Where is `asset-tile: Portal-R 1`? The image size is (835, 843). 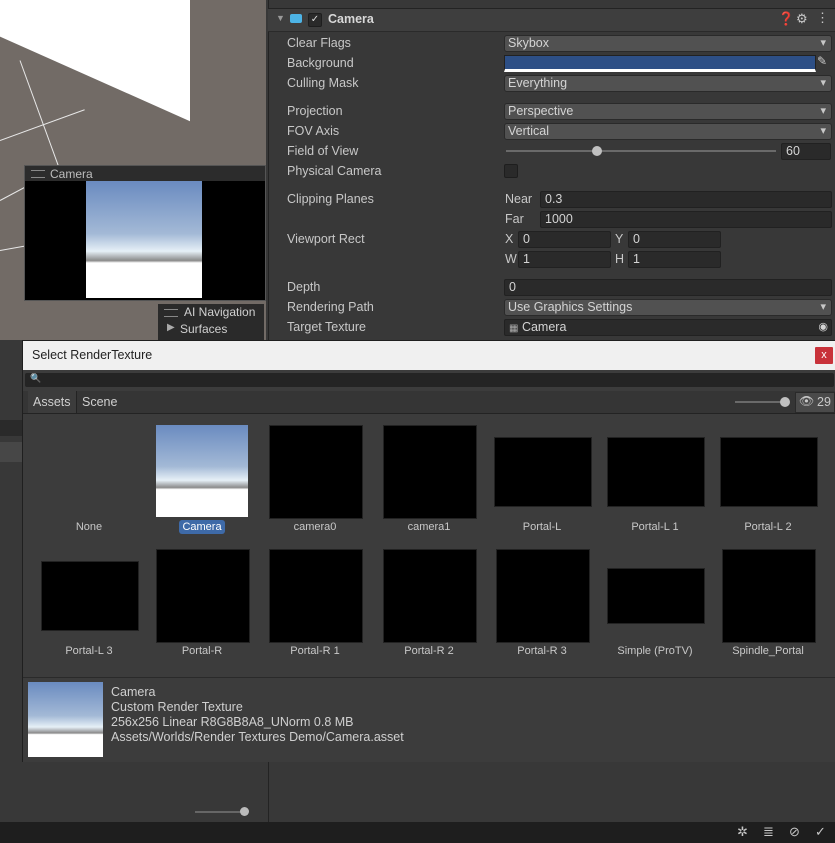 asset-tile: Portal-R 1 is located at coordinates (315, 605).